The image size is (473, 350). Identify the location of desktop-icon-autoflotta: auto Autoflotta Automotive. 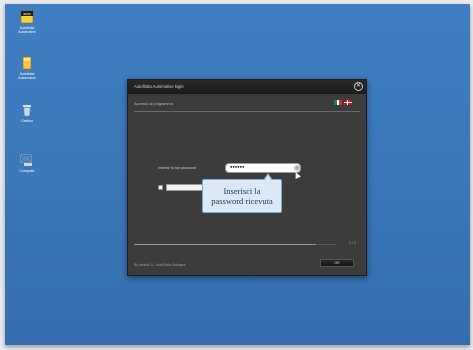
(27, 22).